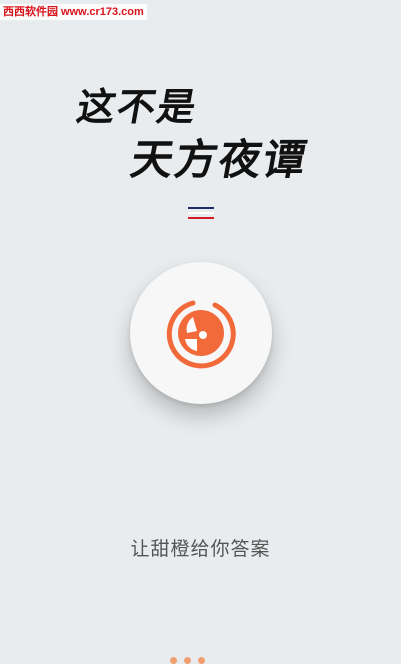  Describe the element at coordinates (201, 214) in the screenshot. I see `tricolor-divider` at that location.